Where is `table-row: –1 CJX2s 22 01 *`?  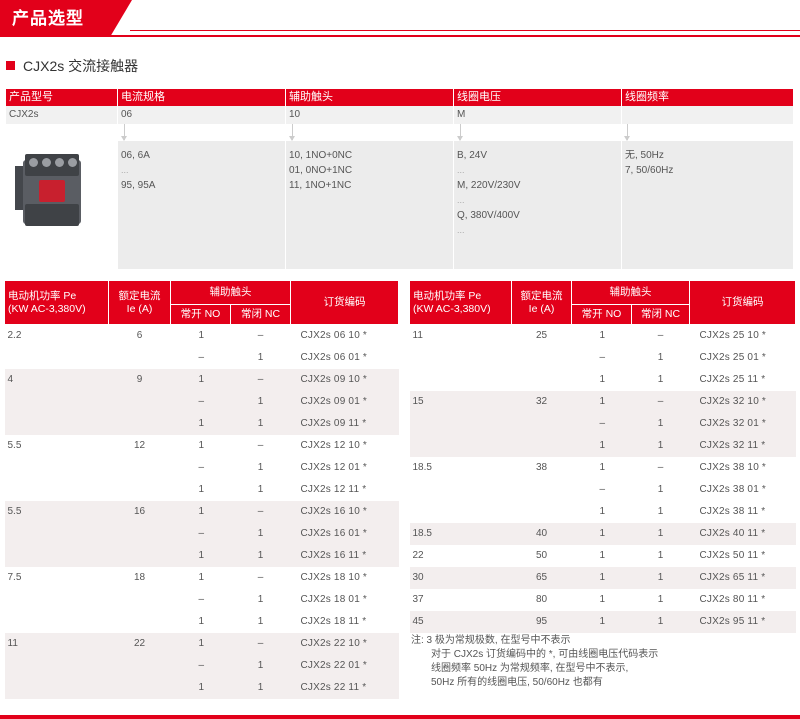 table-row: –1 CJX2s 22 01 * is located at coordinates (201, 666).